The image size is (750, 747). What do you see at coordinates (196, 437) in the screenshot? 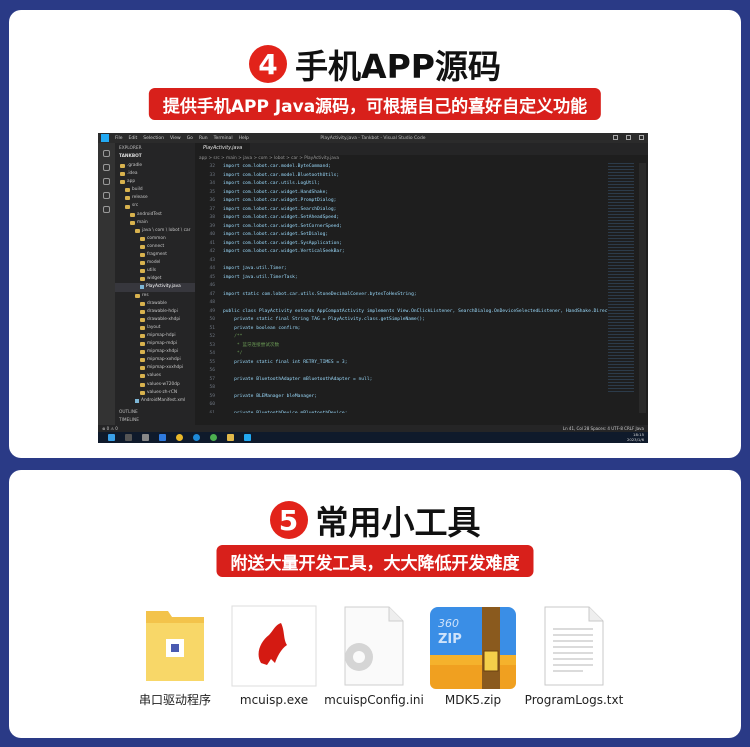
I see `edge-icon` at bounding box center [196, 437].